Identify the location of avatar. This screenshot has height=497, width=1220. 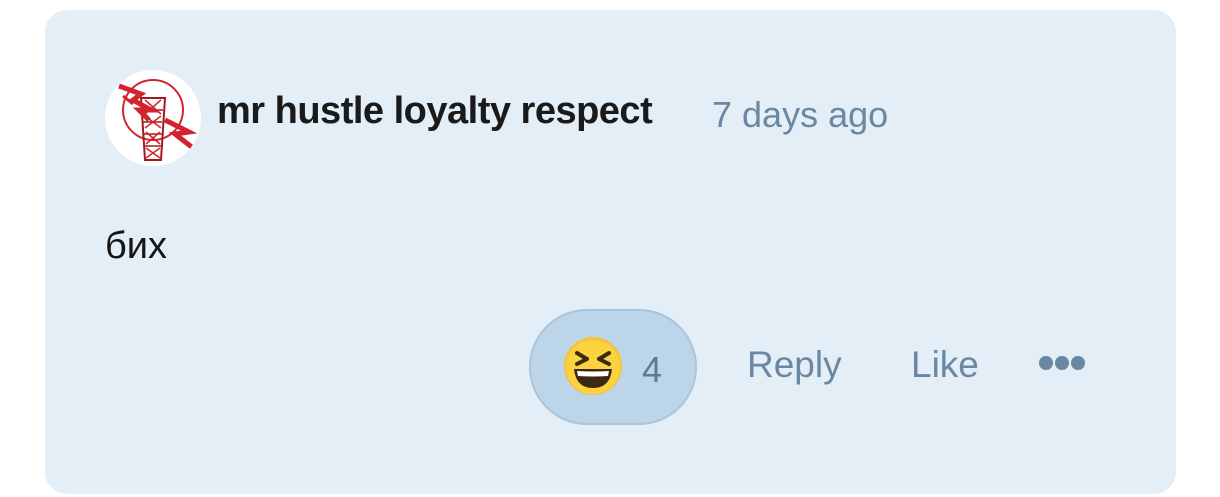
(153, 118).